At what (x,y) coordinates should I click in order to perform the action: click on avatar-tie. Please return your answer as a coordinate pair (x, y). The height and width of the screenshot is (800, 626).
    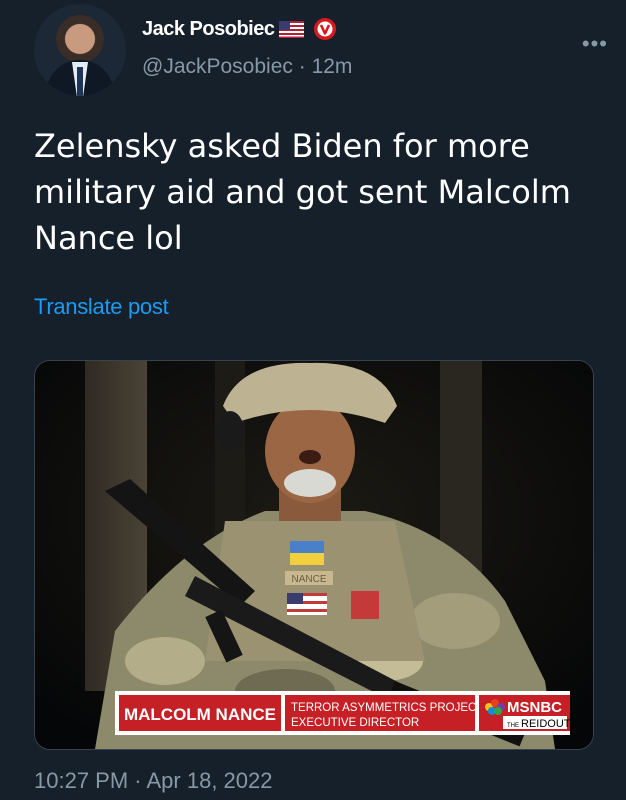
    Looking at the image, I should click on (80, 81).